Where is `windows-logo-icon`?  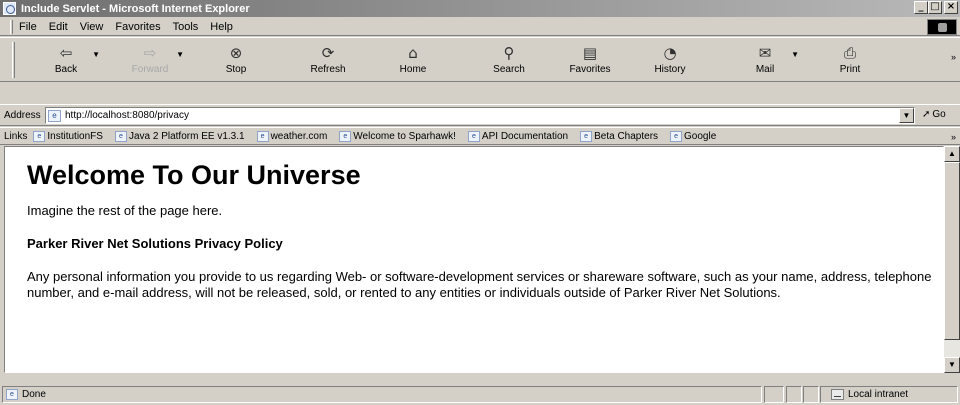 windows-logo-icon is located at coordinates (942, 27).